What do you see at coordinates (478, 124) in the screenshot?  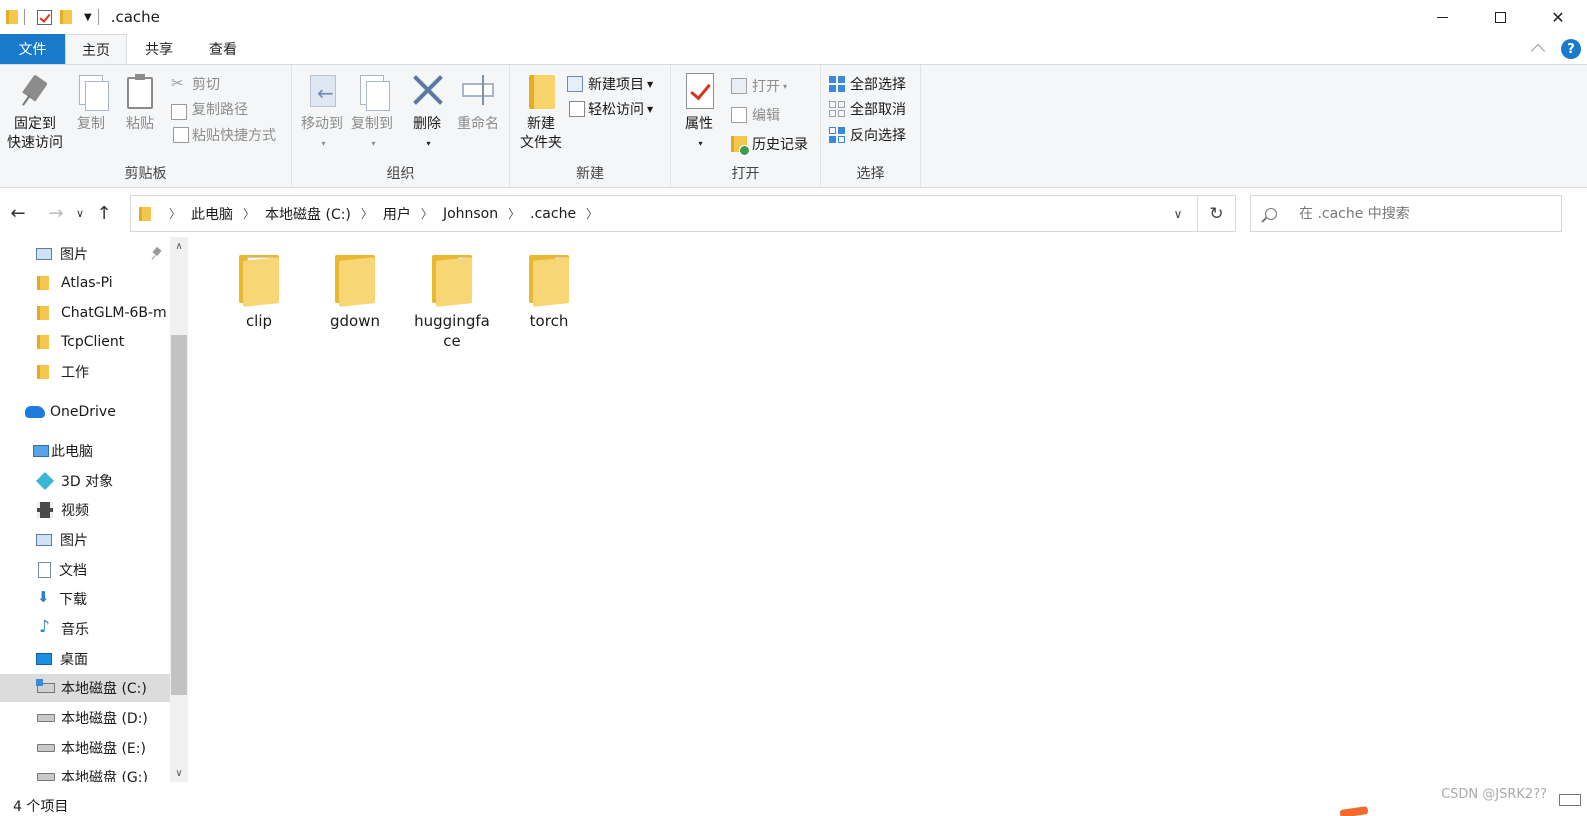 I see `rename-label: 重命名` at bounding box center [478, 124].